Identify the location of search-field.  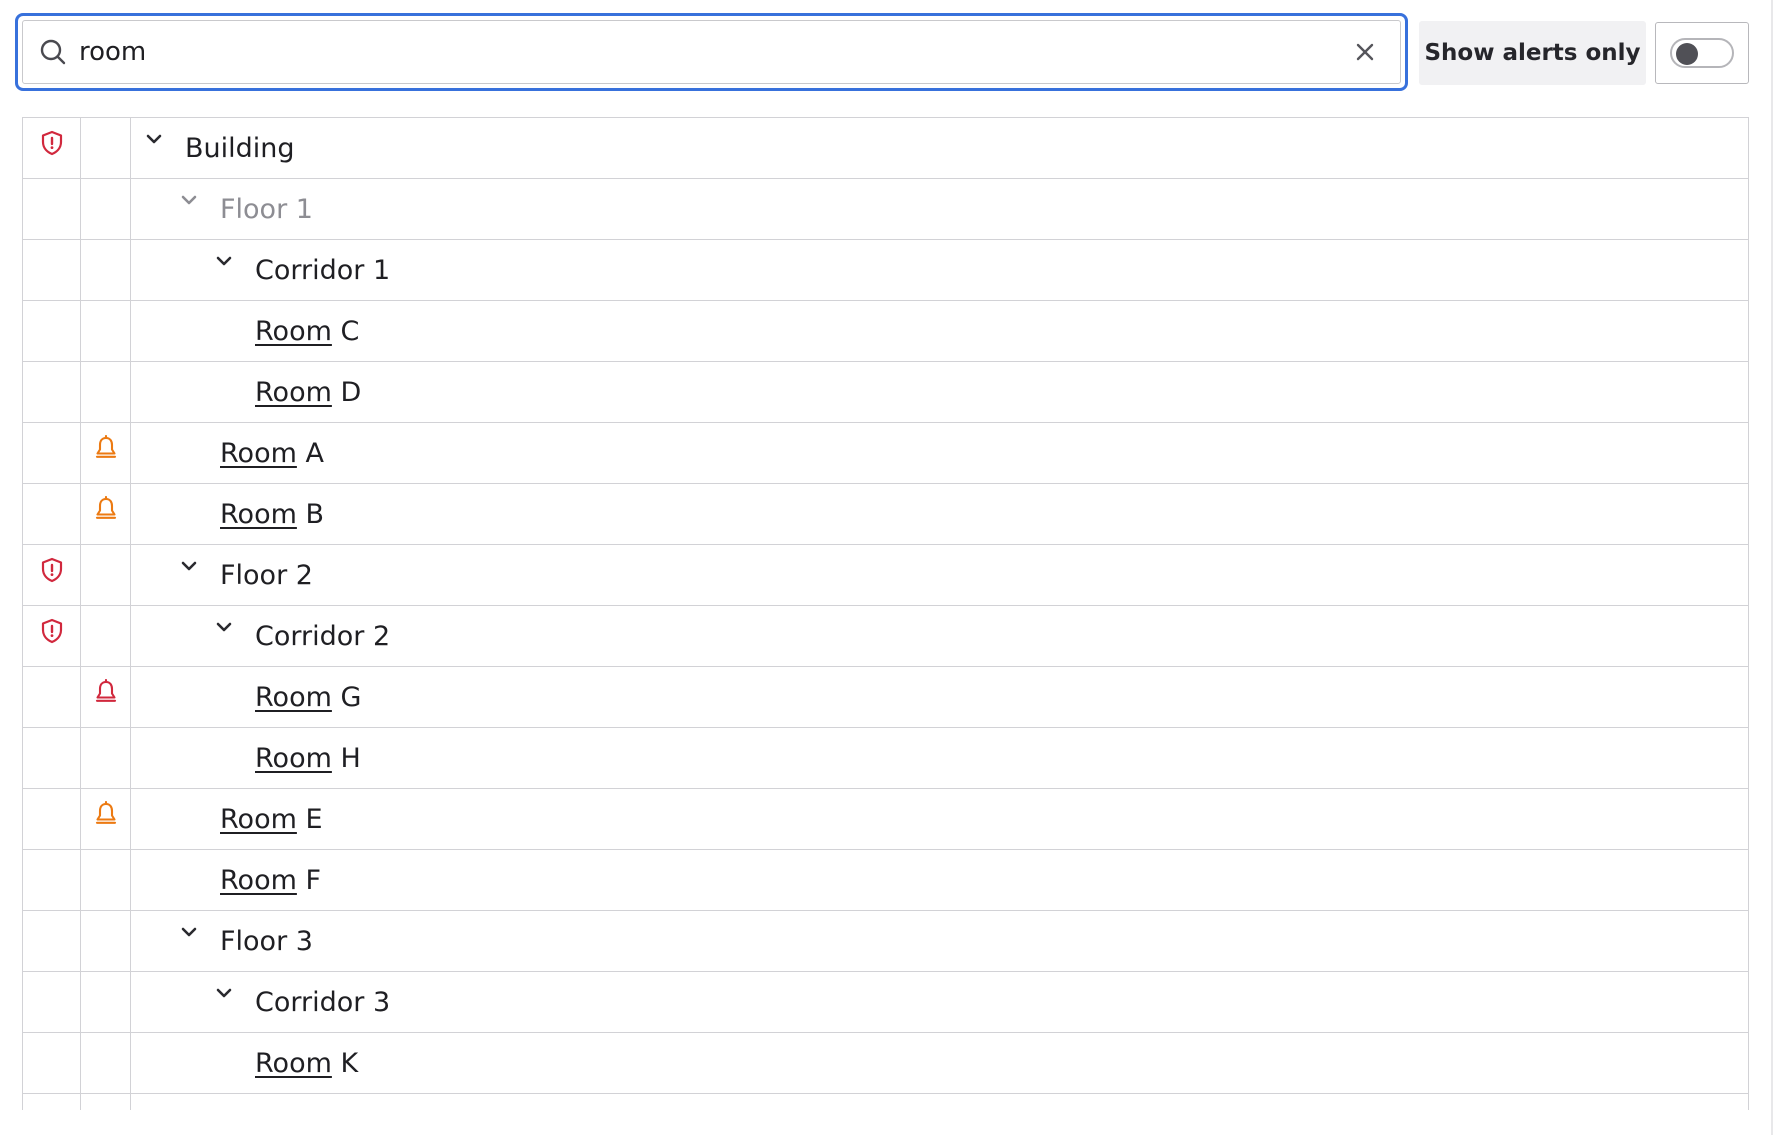
(711, 52).